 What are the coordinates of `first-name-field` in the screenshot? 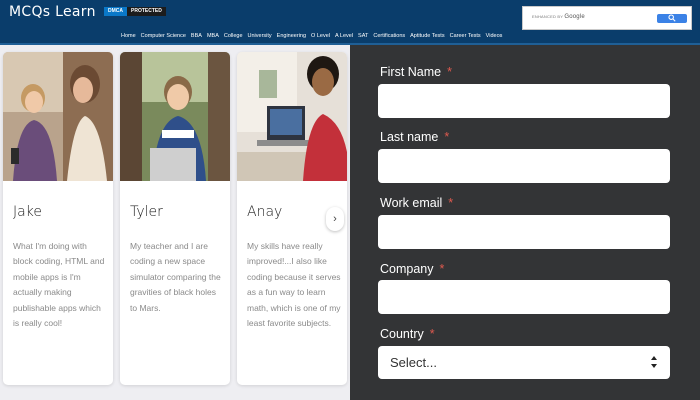 It's located at (524, 101).